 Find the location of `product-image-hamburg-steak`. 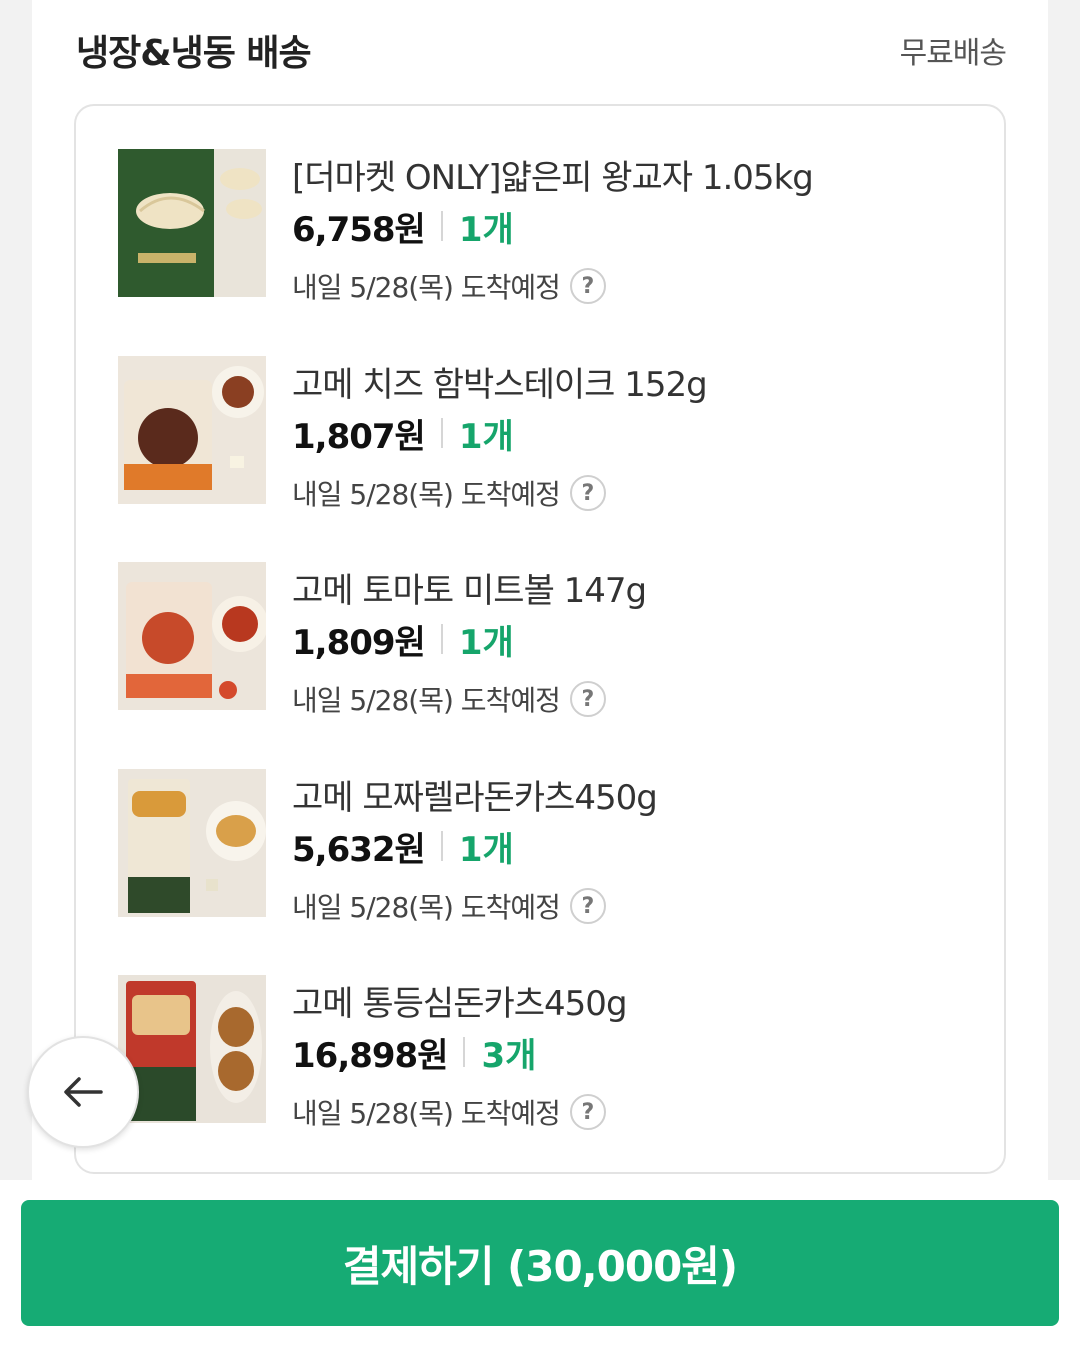

product-image-hamburg-steak is located at coordinates (192, 430).